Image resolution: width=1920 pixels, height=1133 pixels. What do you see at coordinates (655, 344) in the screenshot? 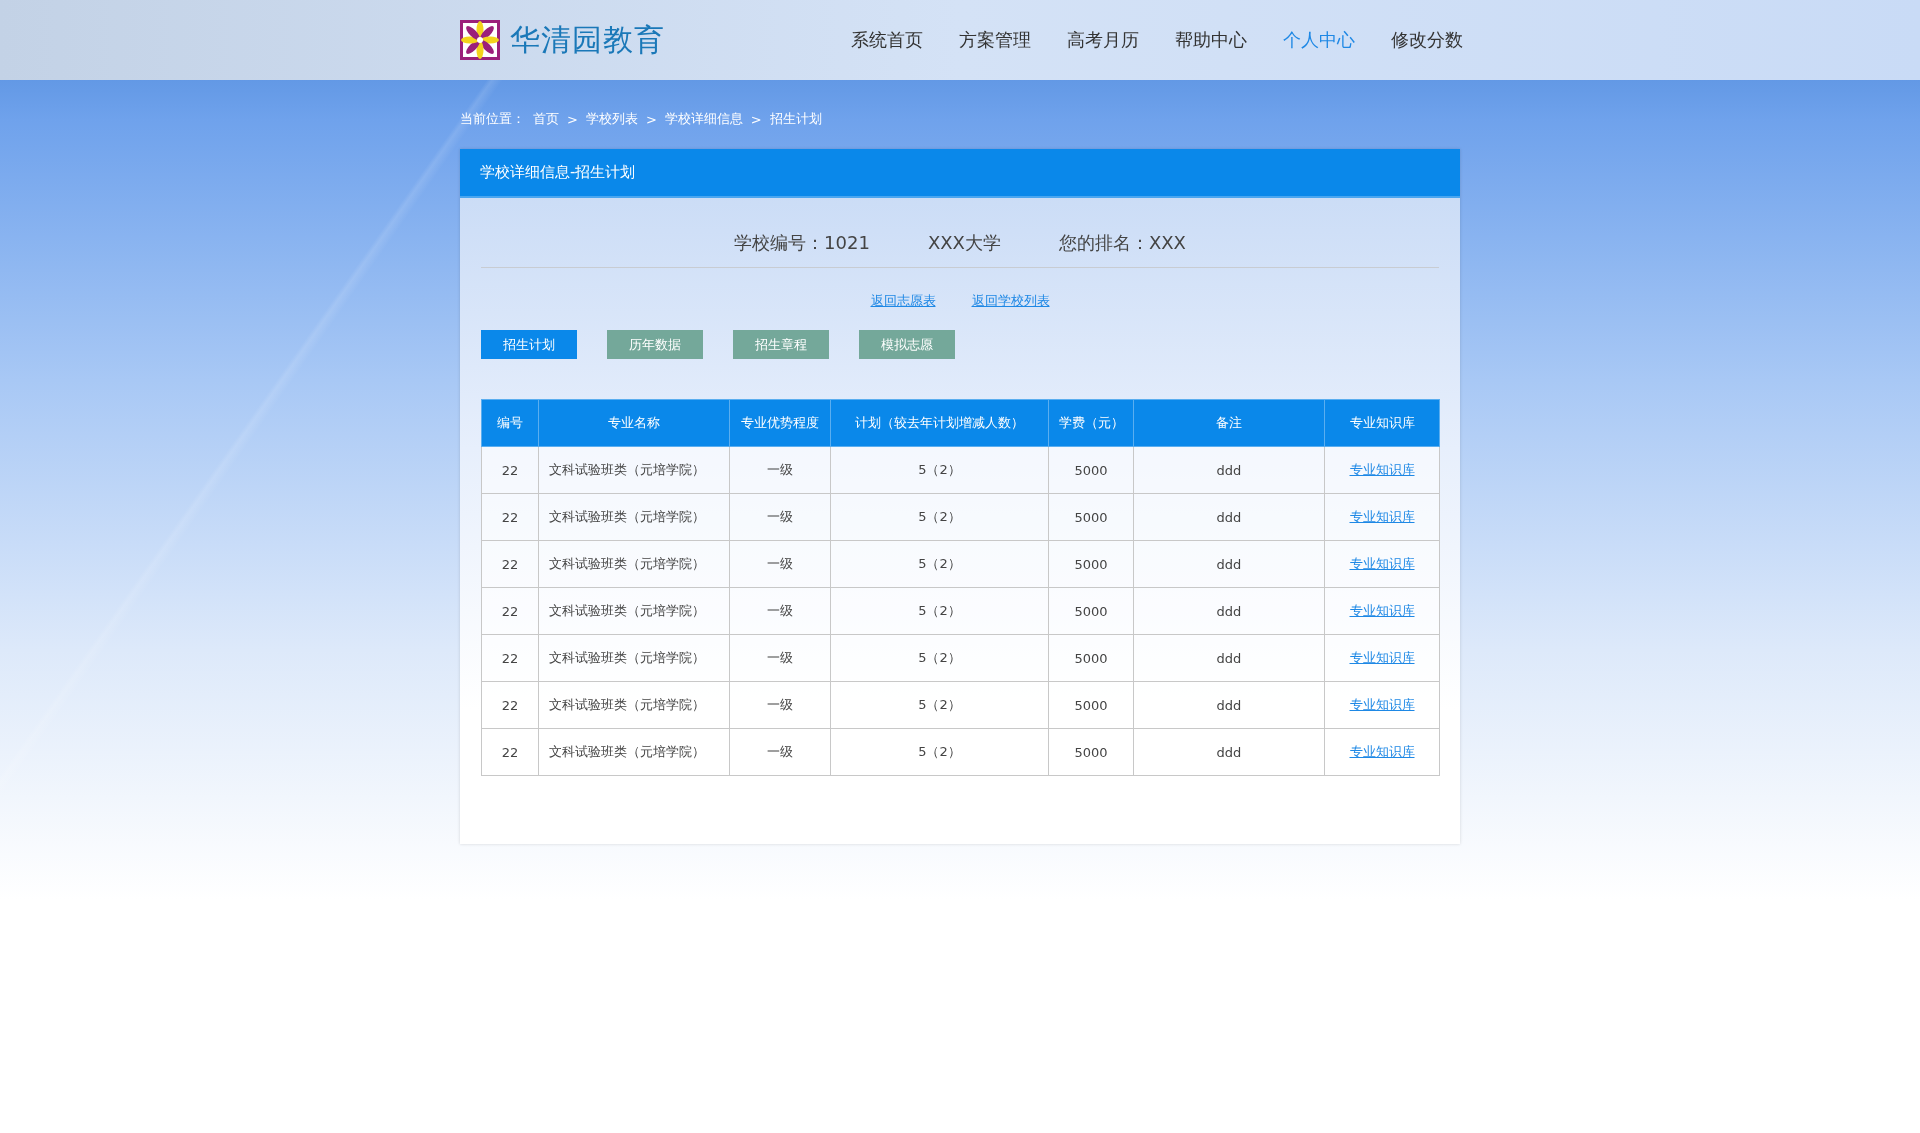
I see `section-tab: 历年数据` at bounding box center [655, 344].